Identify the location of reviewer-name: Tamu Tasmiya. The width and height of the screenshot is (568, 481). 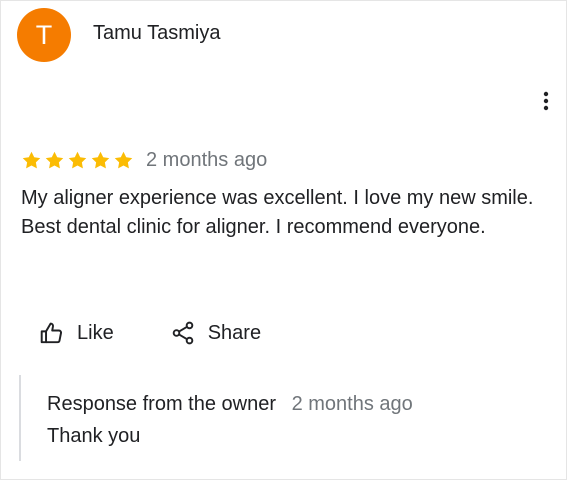
(156, 33).